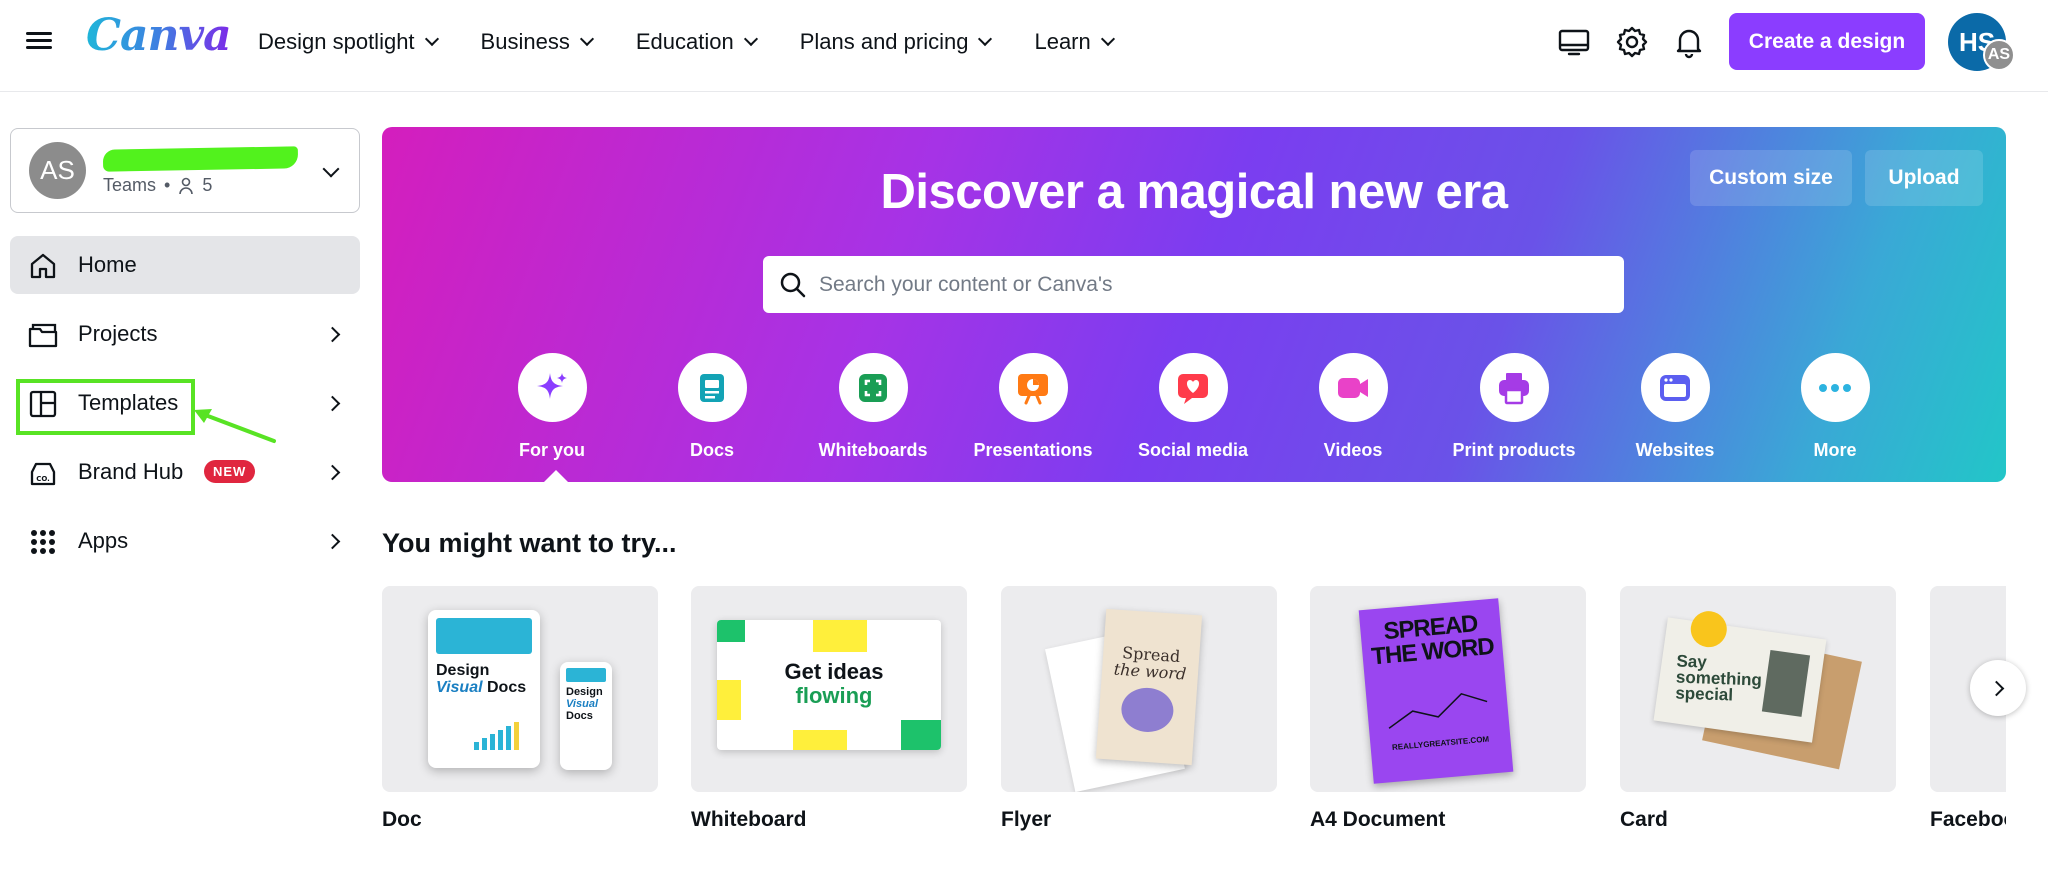  I want to click on category-label: More, so click(1835, 450).